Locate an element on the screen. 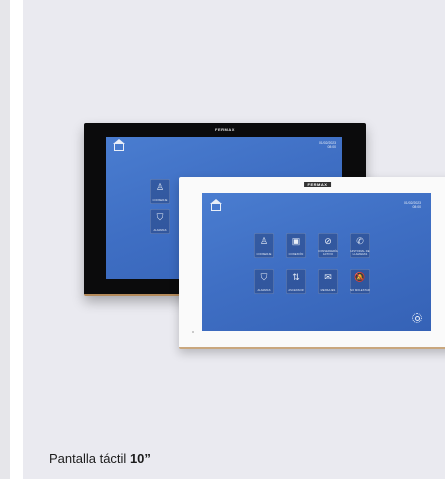 This screenshot has width=445, height=479. gear-icon is located at coordinates (417, 318).